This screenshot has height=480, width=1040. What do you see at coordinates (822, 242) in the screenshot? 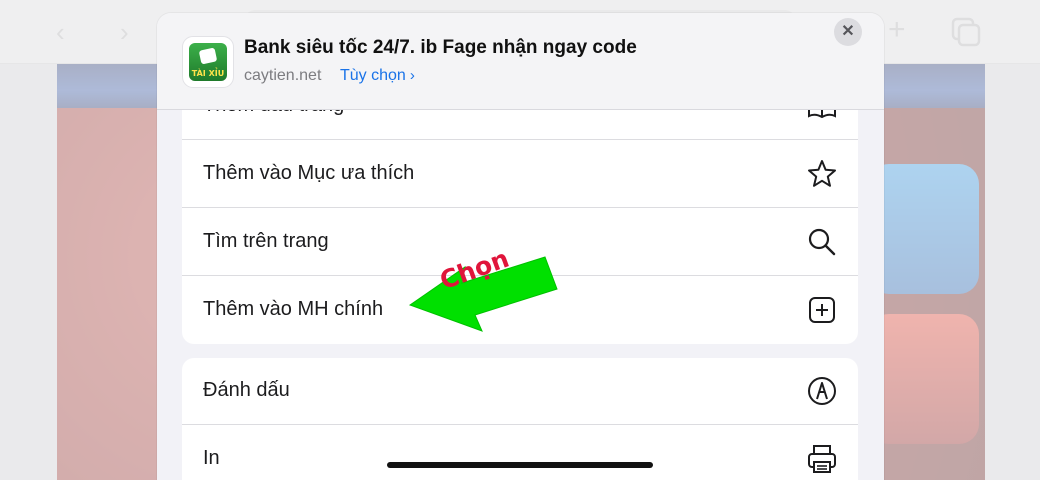
I see `search-icon` at bounding box center [822, 242].